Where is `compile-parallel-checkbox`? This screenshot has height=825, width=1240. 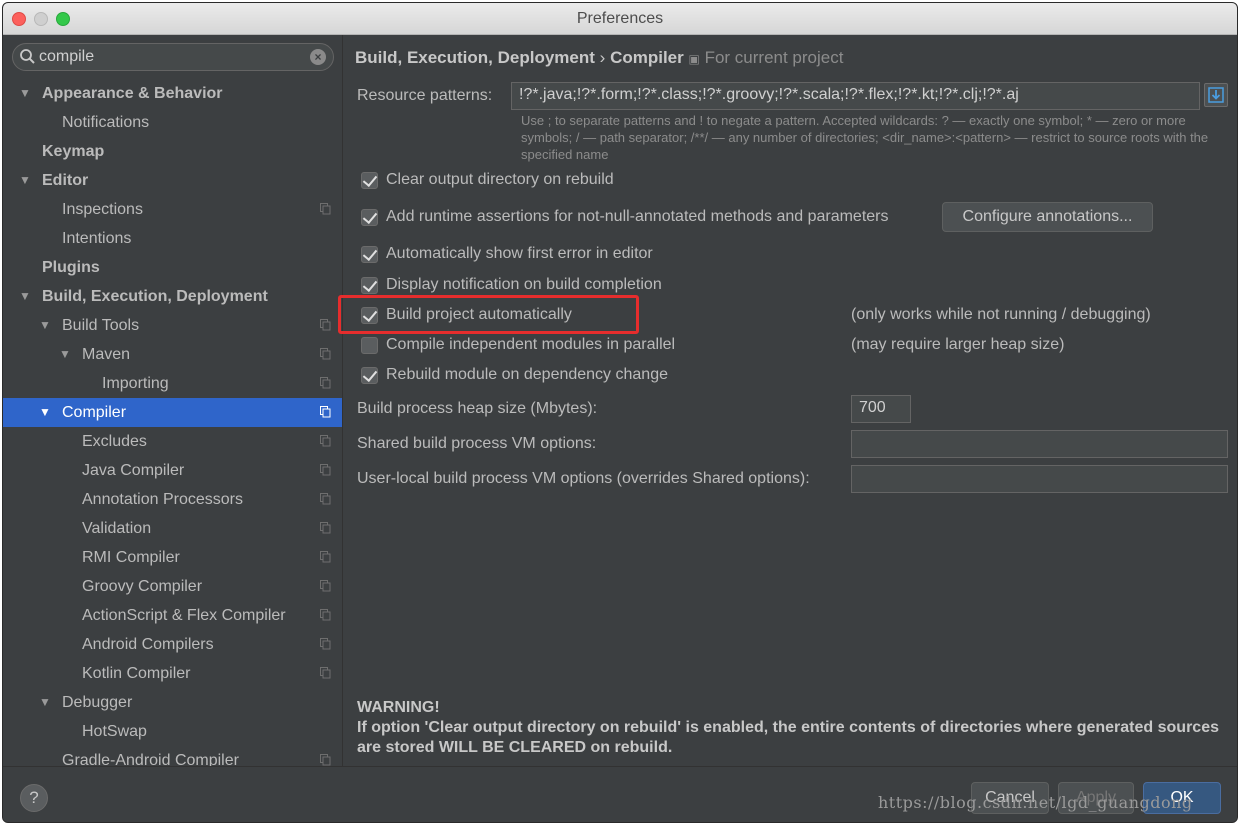
compile-parallel-checkbox is located at coordinates (369, 345).